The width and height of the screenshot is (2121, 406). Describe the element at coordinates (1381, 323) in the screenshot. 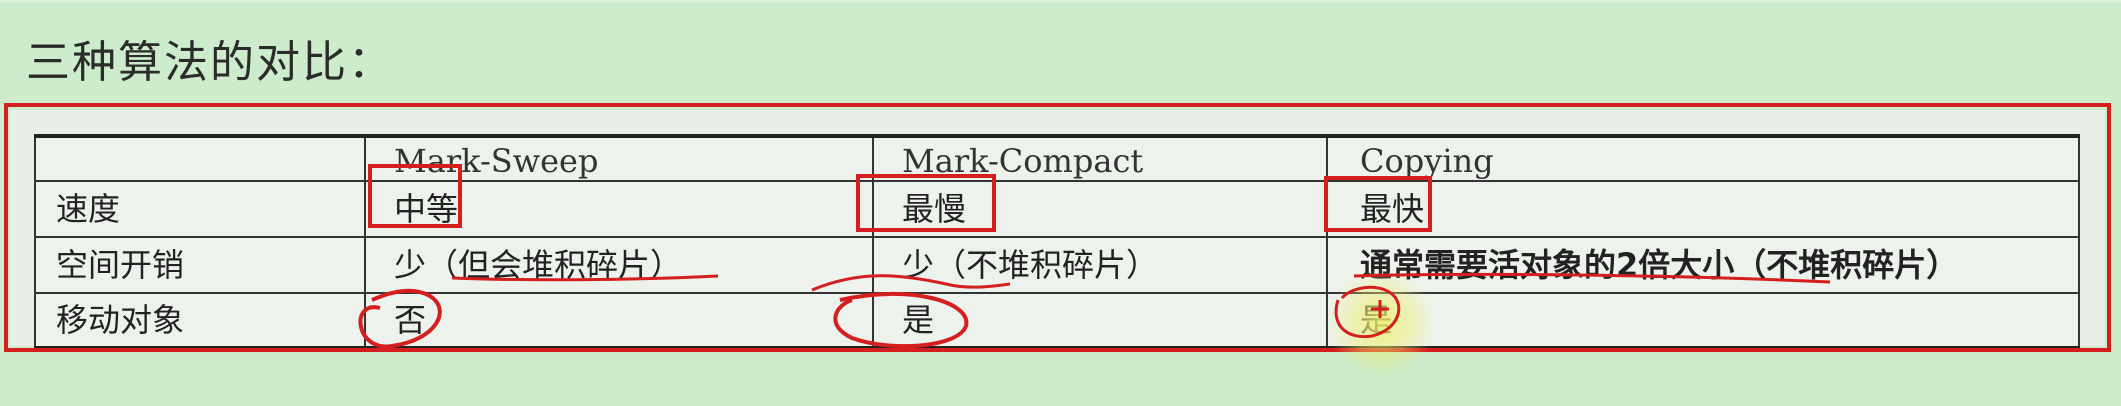

I see `cursor-highlight` at that location.